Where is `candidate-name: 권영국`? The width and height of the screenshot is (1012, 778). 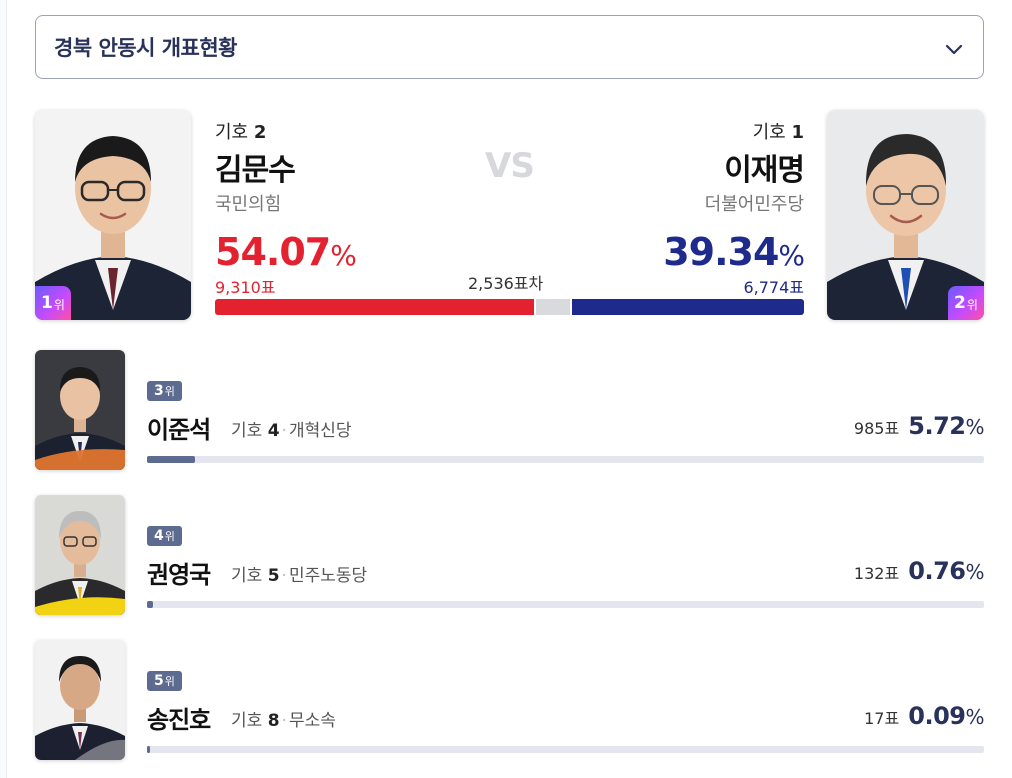
candidate-name: 권영국 is located at coordinates (179, 575).